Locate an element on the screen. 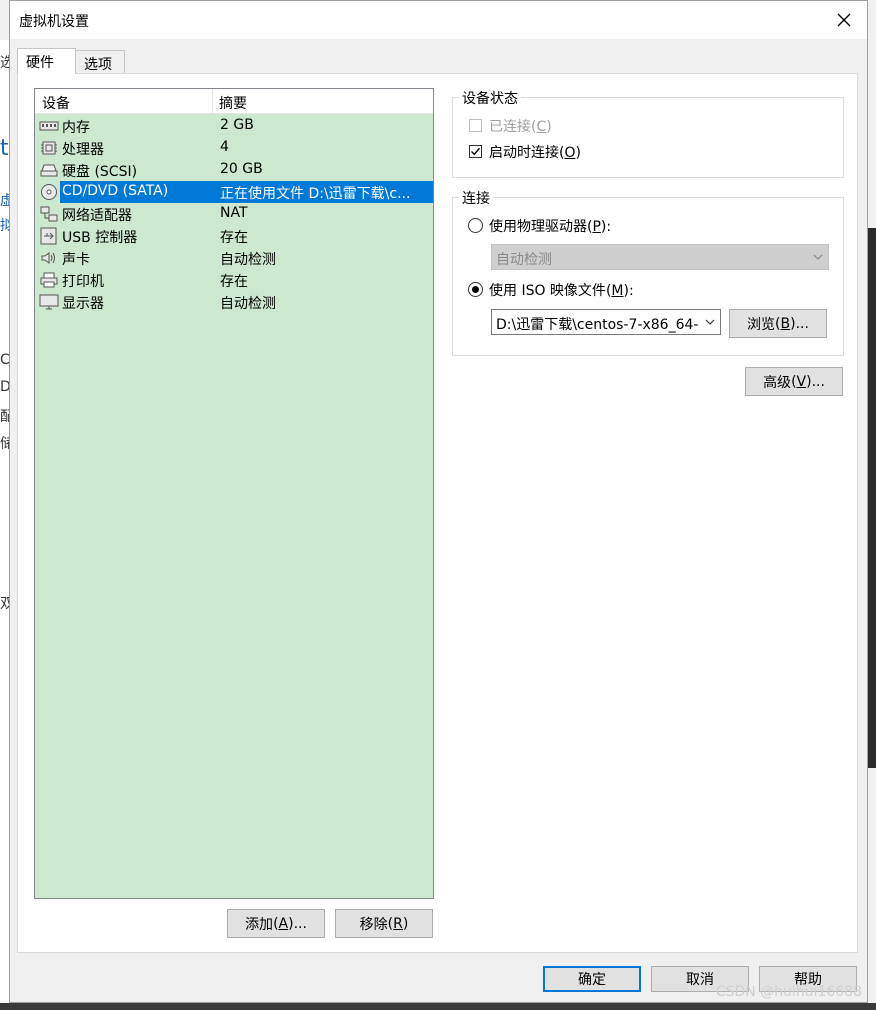  close-icon is located at coordinates (844, 20).